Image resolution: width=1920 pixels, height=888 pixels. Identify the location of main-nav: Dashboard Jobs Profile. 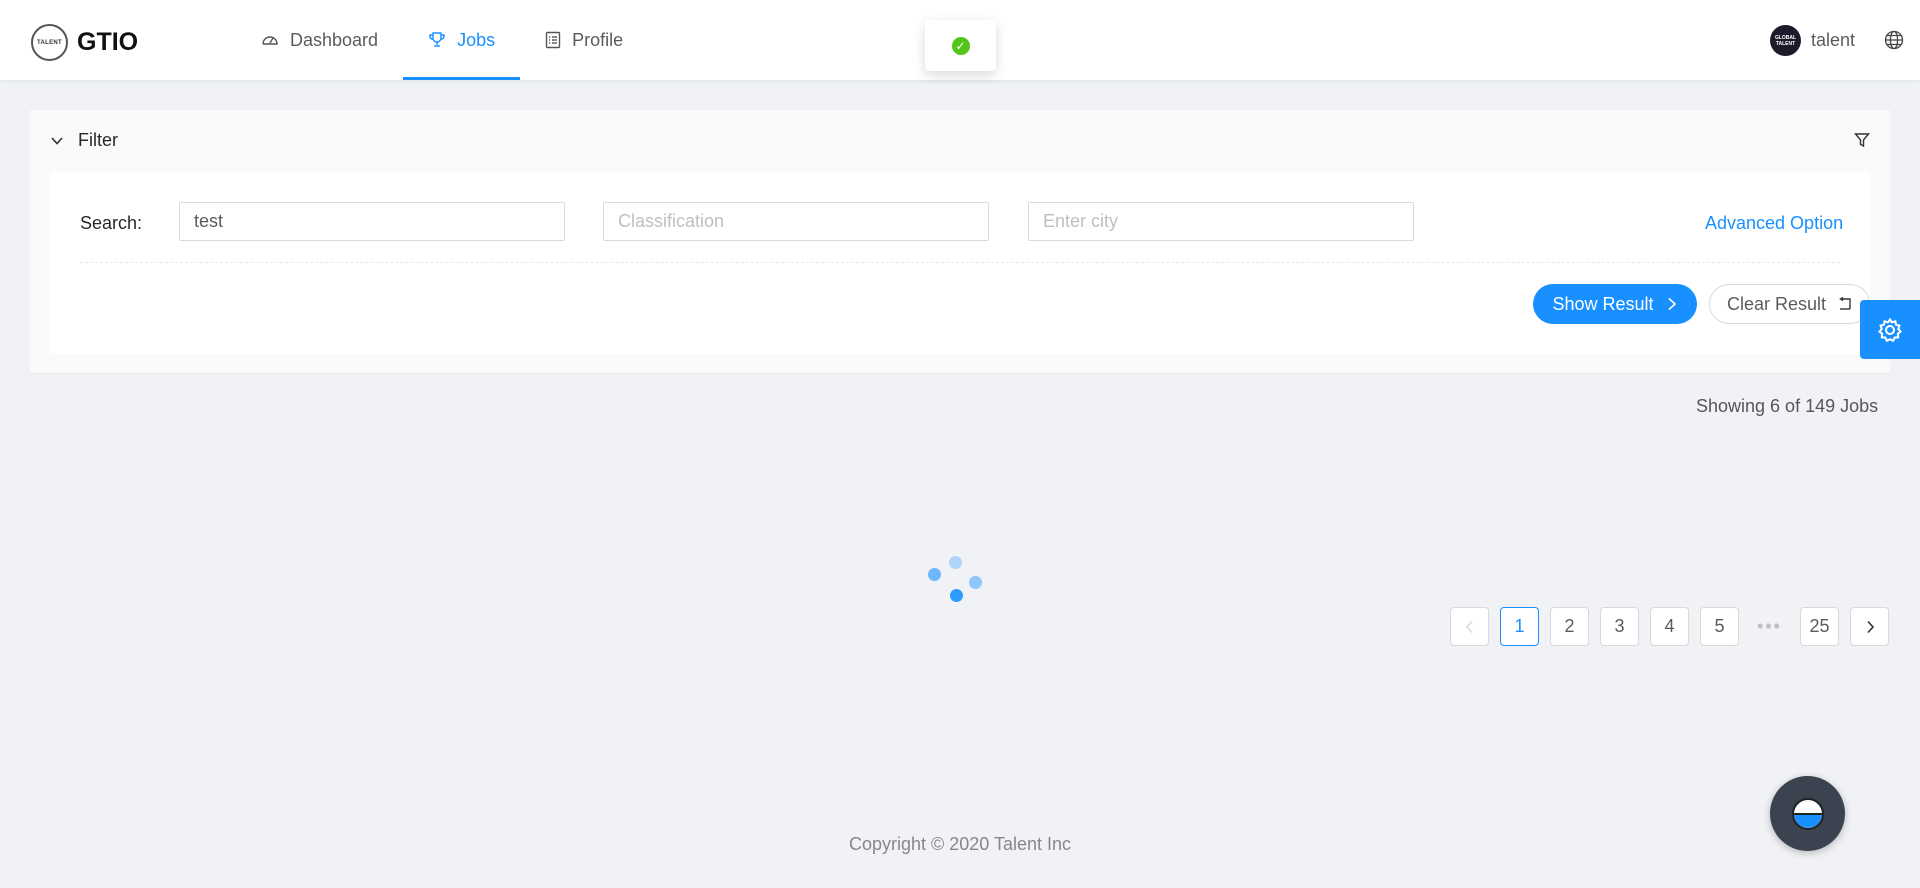
(442, 40).